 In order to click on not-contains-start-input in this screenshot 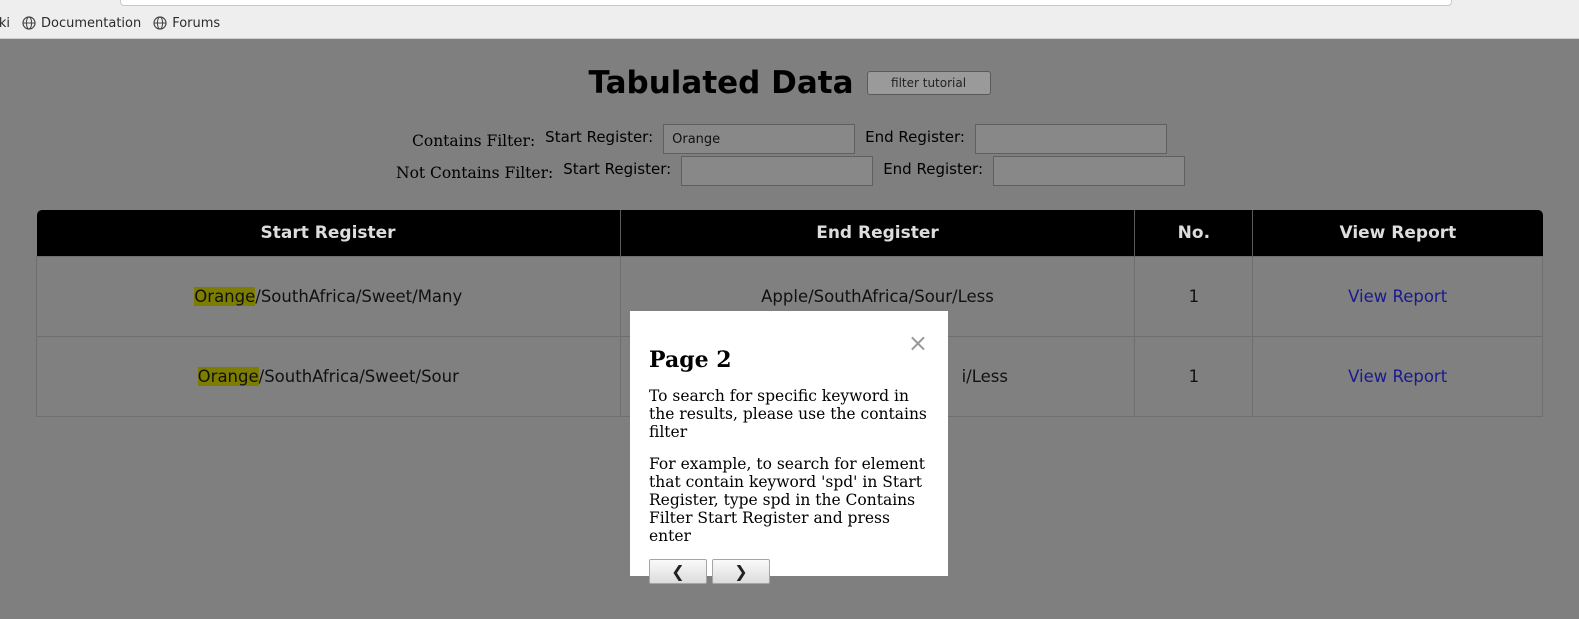, I will do `click(777, 171)`.